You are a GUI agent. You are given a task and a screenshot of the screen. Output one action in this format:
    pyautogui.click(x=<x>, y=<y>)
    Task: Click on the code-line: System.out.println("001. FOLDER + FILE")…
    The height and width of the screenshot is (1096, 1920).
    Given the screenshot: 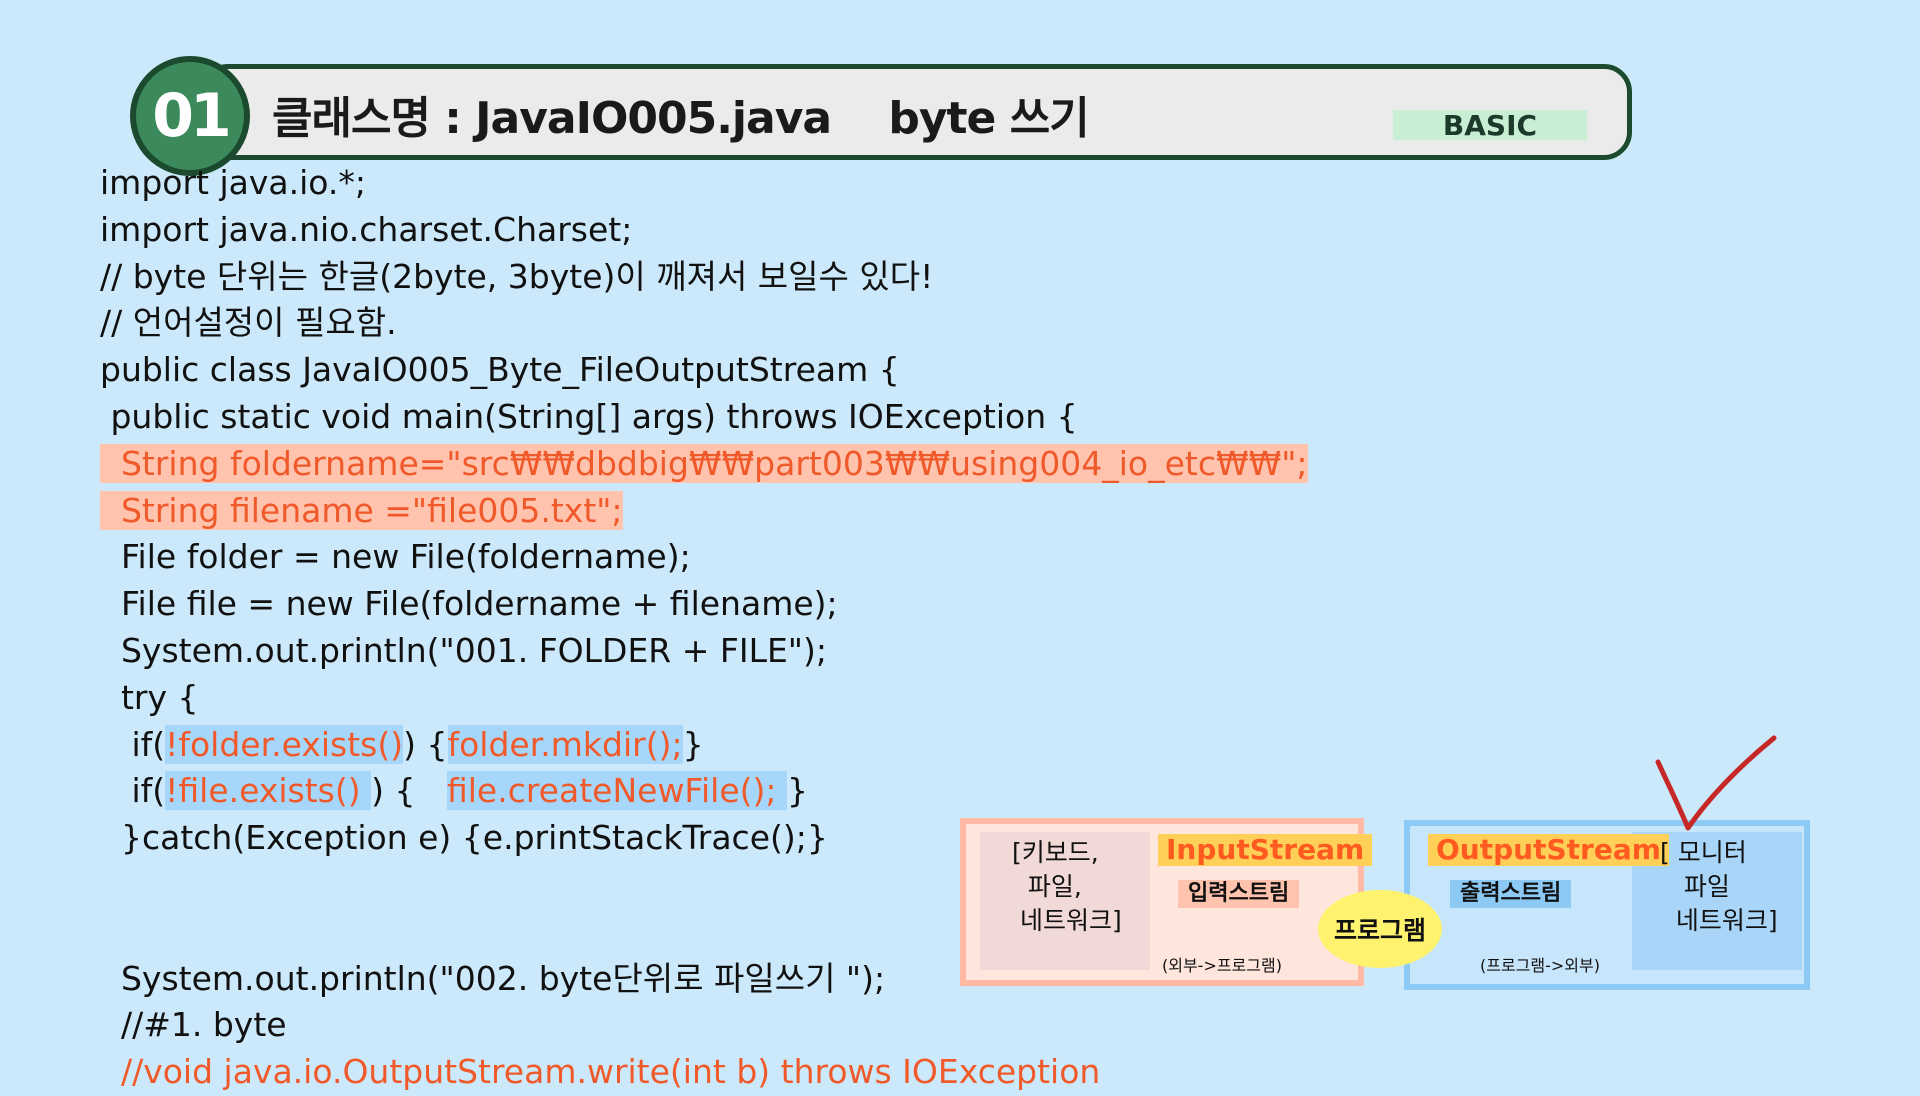 What is the action you would take?
    pyautogui.click(x=463, y=650)
    